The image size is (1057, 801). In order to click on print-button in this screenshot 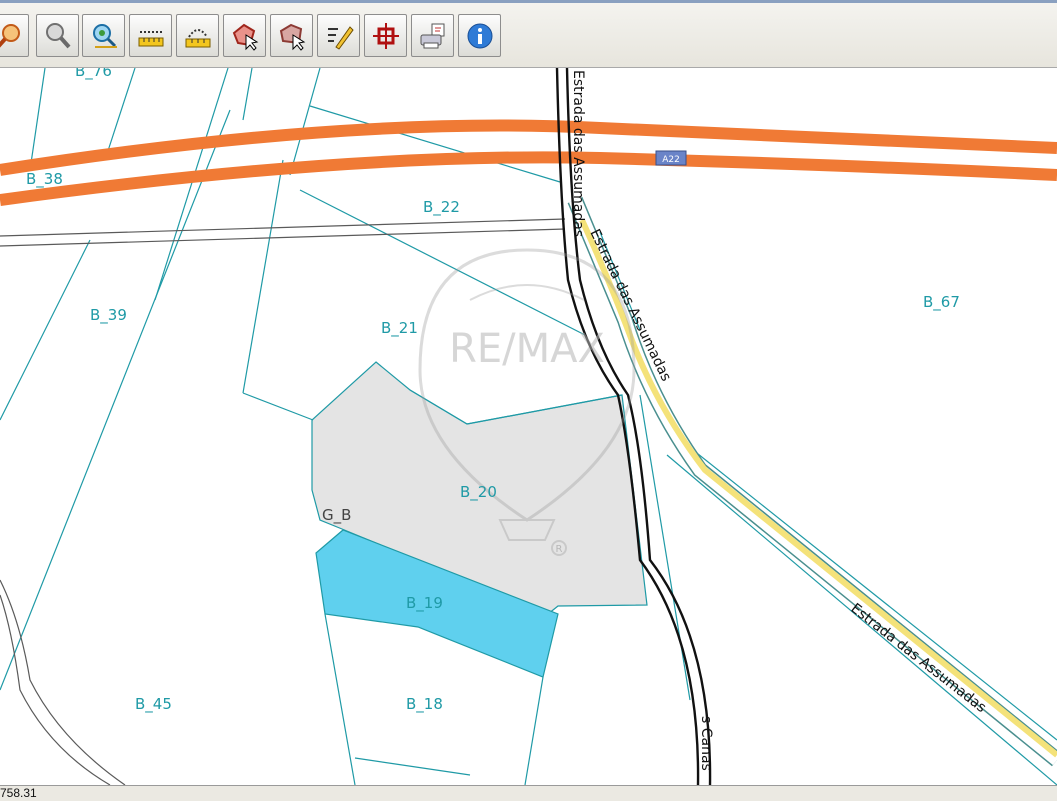, I will do `click(432, 35)`.